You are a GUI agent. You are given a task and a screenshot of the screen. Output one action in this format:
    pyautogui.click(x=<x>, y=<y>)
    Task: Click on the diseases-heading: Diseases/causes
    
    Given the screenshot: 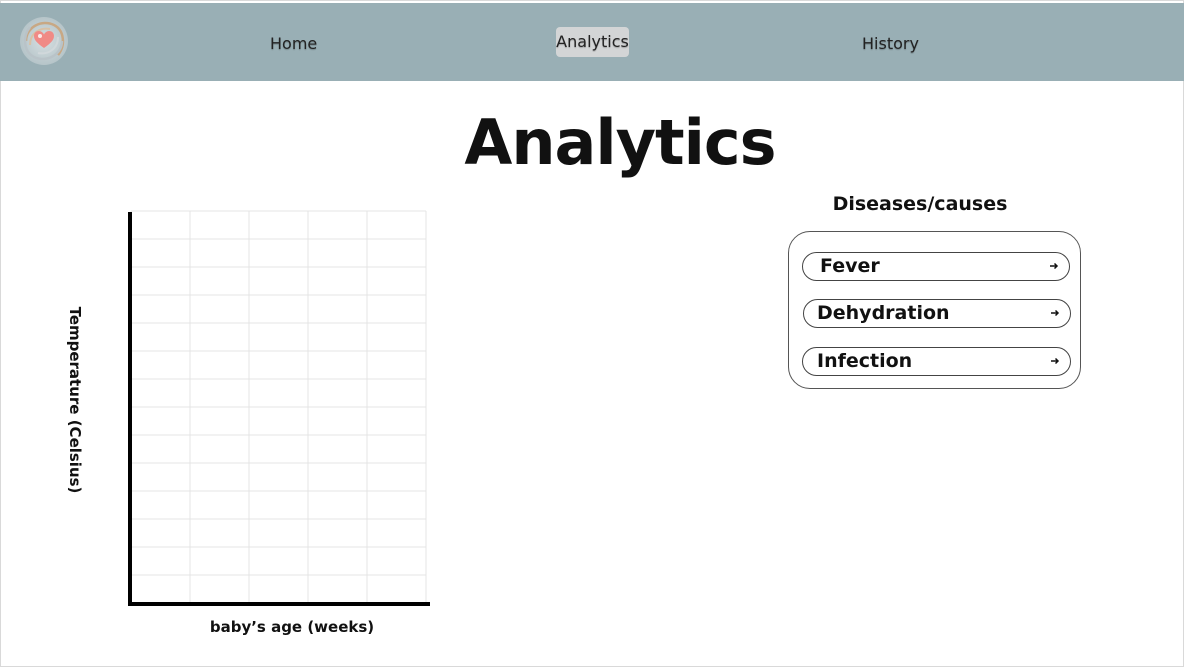 What is the action you would take?
    pyautogui.click(x=920, y=204)
    